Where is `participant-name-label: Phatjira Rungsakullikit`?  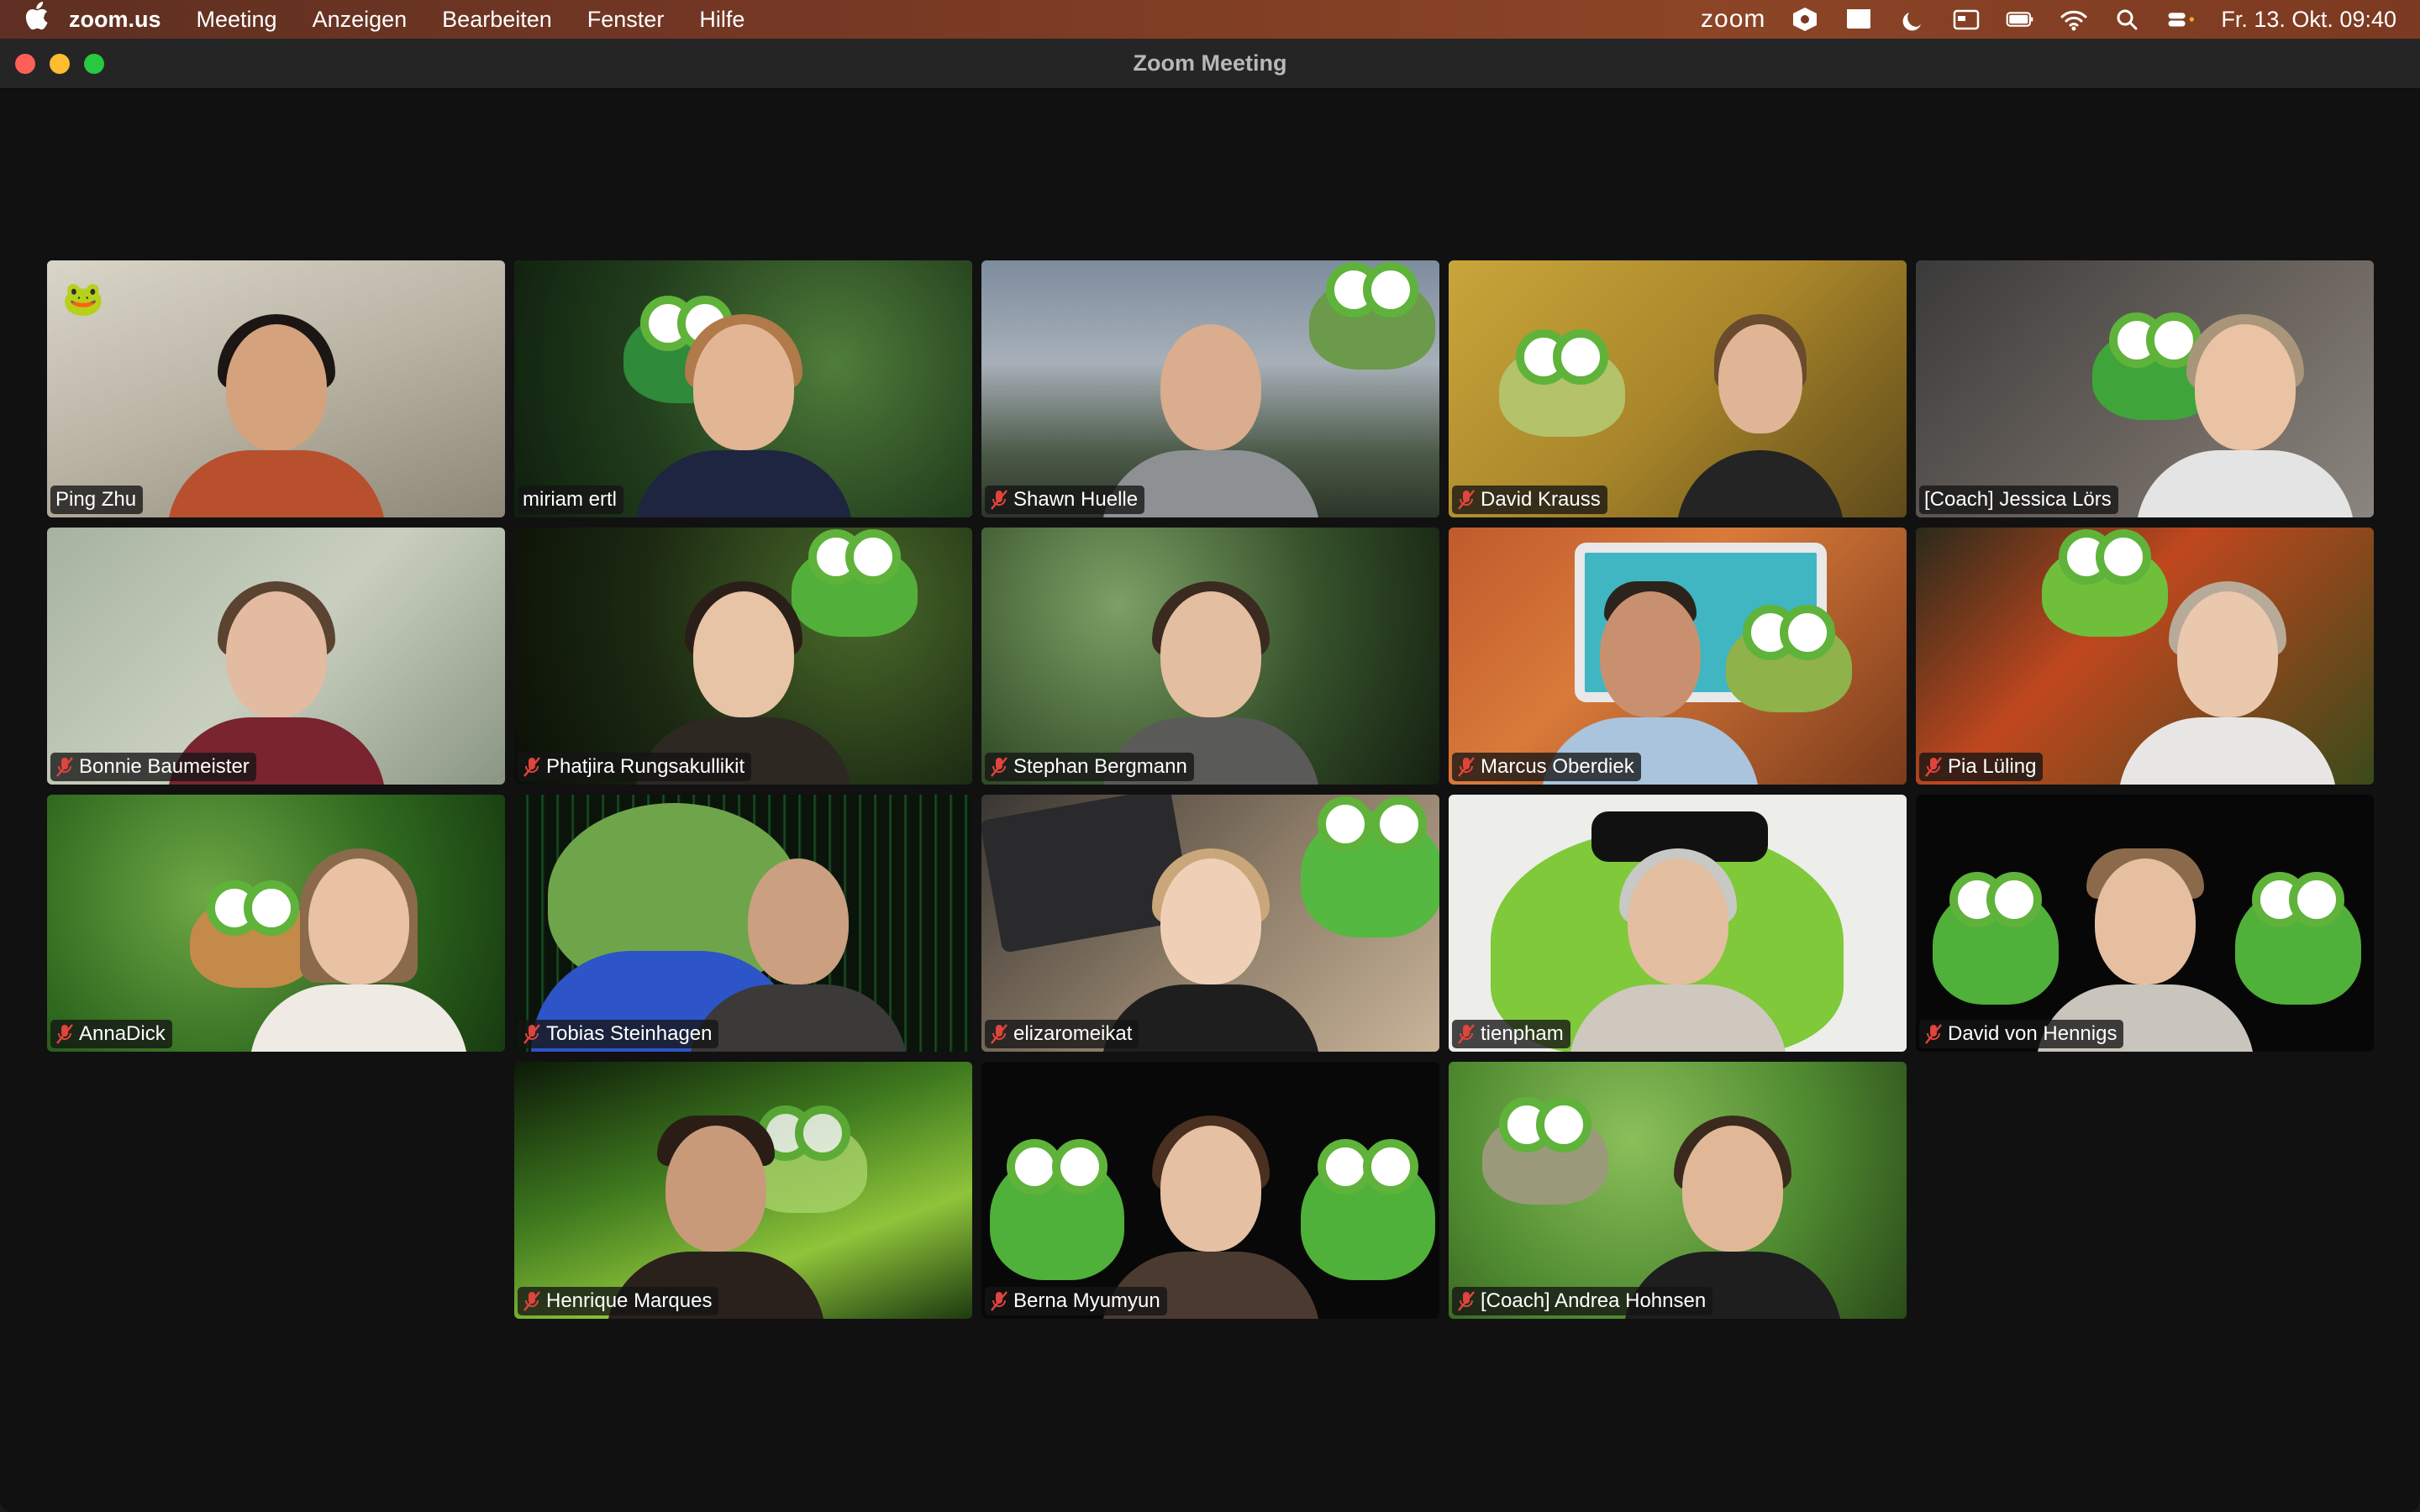
participant-name-label: Phatjira Rungsakullikit is located at coordinates (635, 767).